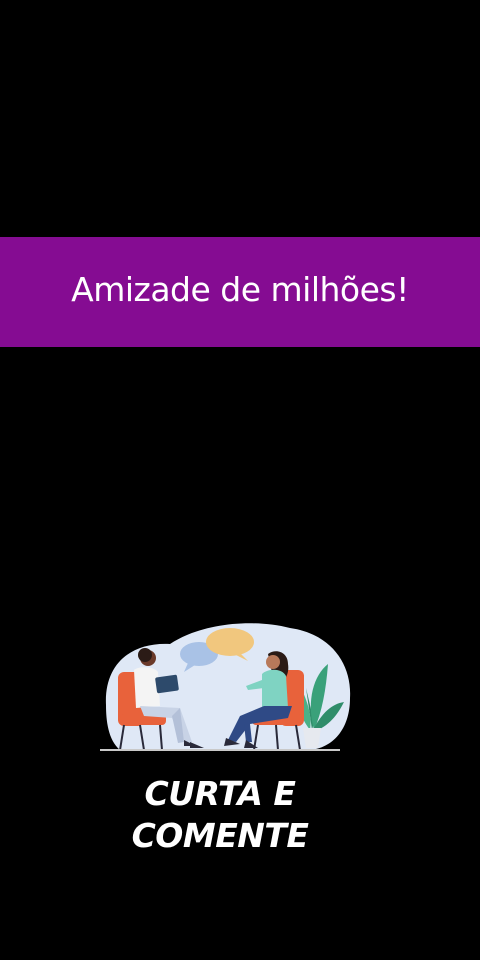  What do you see at coordinates (220, 835) in the screenshot?
I see `cta-line-2: COMENTE` at bounding box center [220, 835].